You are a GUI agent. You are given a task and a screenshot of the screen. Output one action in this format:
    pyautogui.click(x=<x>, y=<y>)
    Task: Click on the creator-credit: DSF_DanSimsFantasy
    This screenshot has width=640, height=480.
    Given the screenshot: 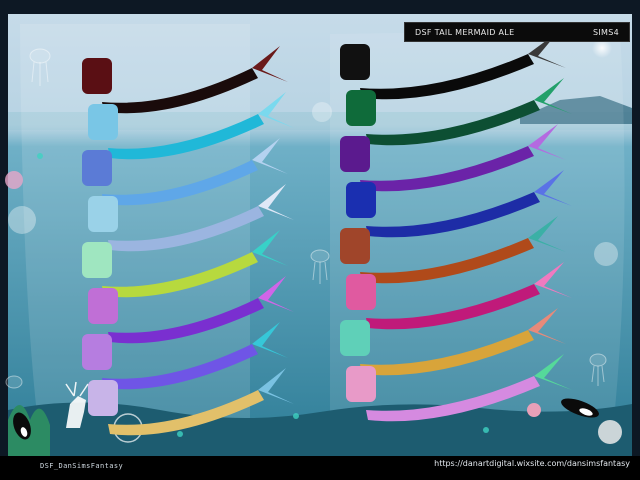 What is the action you would take?
    pyautogui.click(x=82, y=466)
    